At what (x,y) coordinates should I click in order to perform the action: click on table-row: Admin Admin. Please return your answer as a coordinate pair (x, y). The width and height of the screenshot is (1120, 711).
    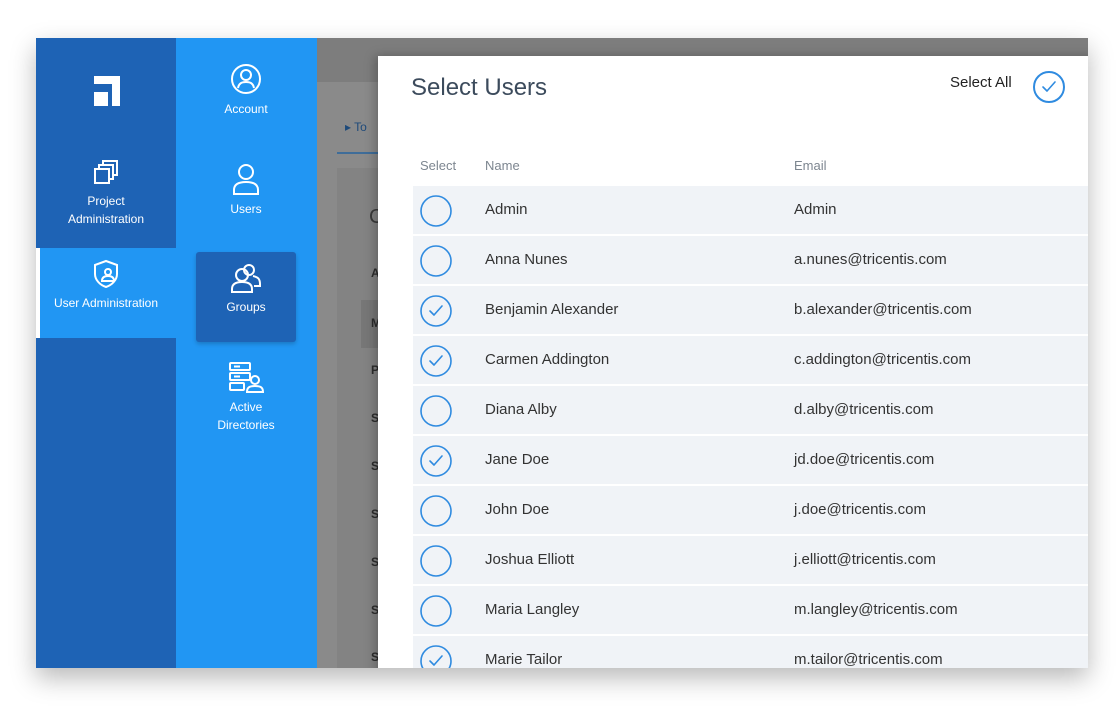
    Looking at the image, I should click on (750, 211).